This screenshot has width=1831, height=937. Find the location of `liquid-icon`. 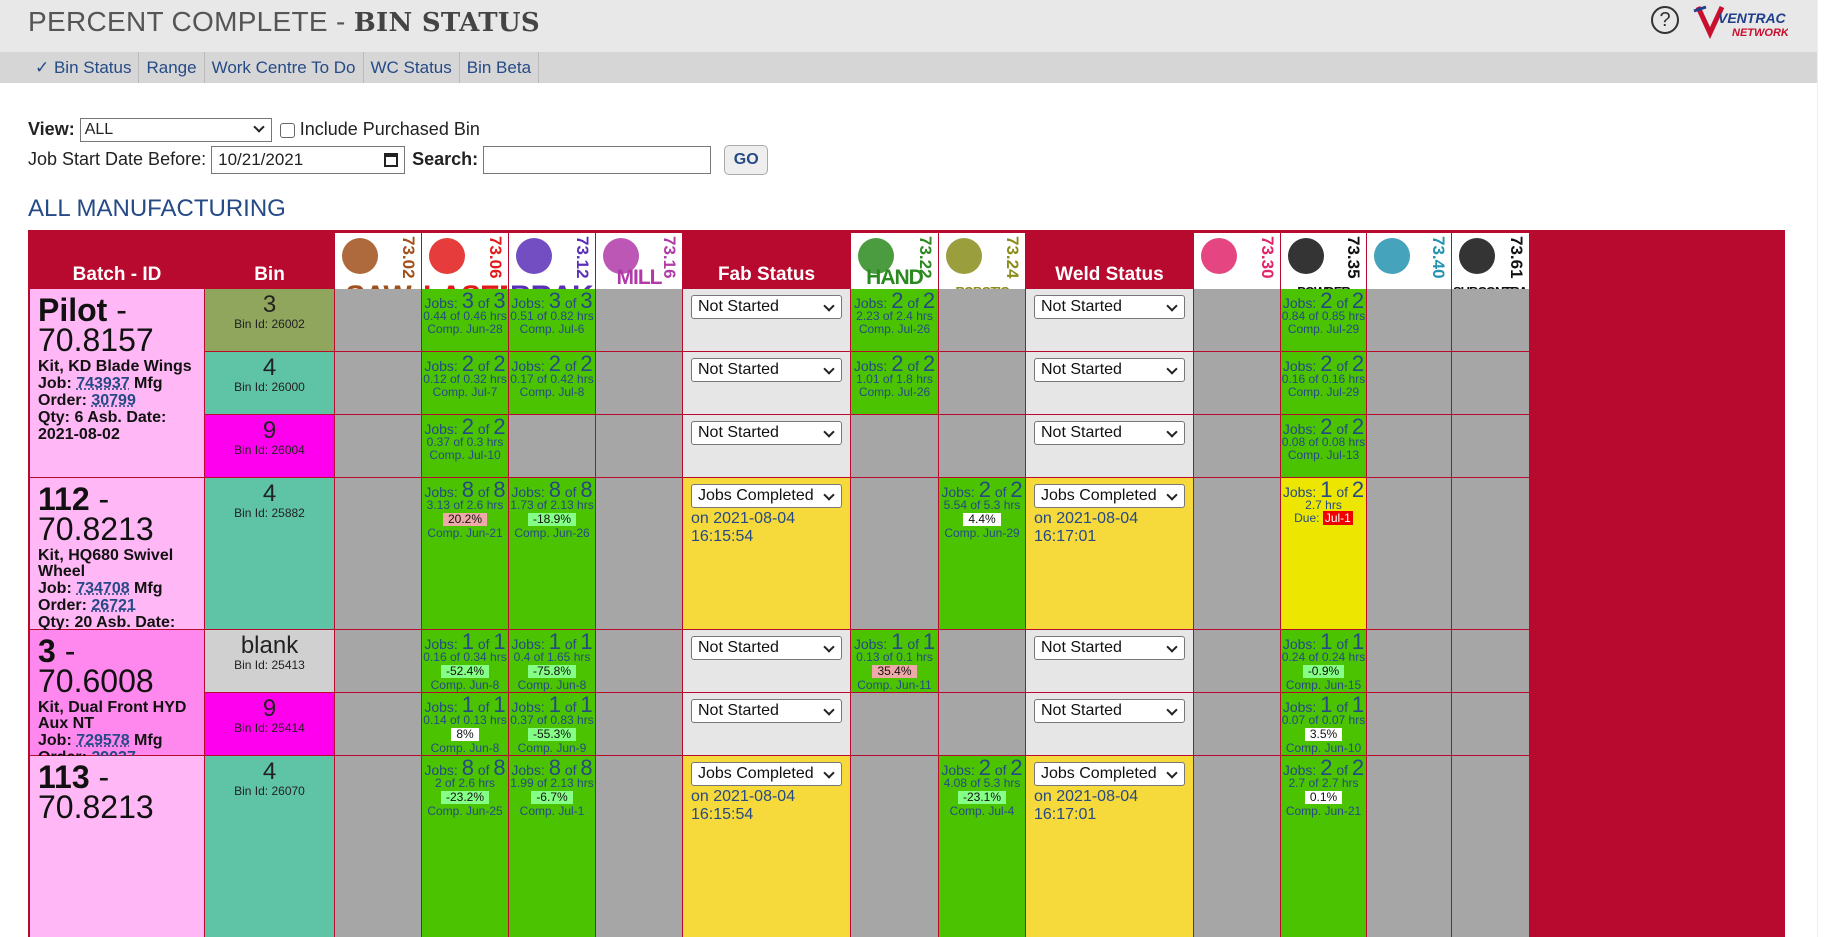

liquid-icon is located at coordinates (1219, 256).